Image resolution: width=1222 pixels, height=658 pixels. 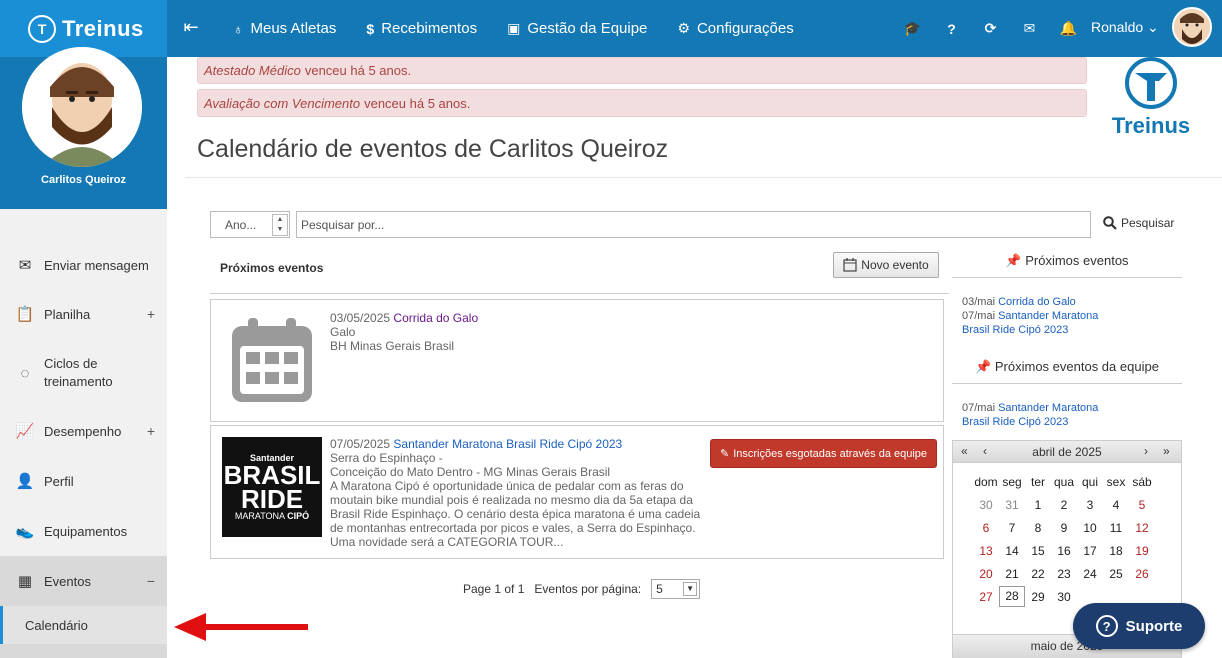 I want to click on calendar-day: 25, so click(x=1116, y=574).